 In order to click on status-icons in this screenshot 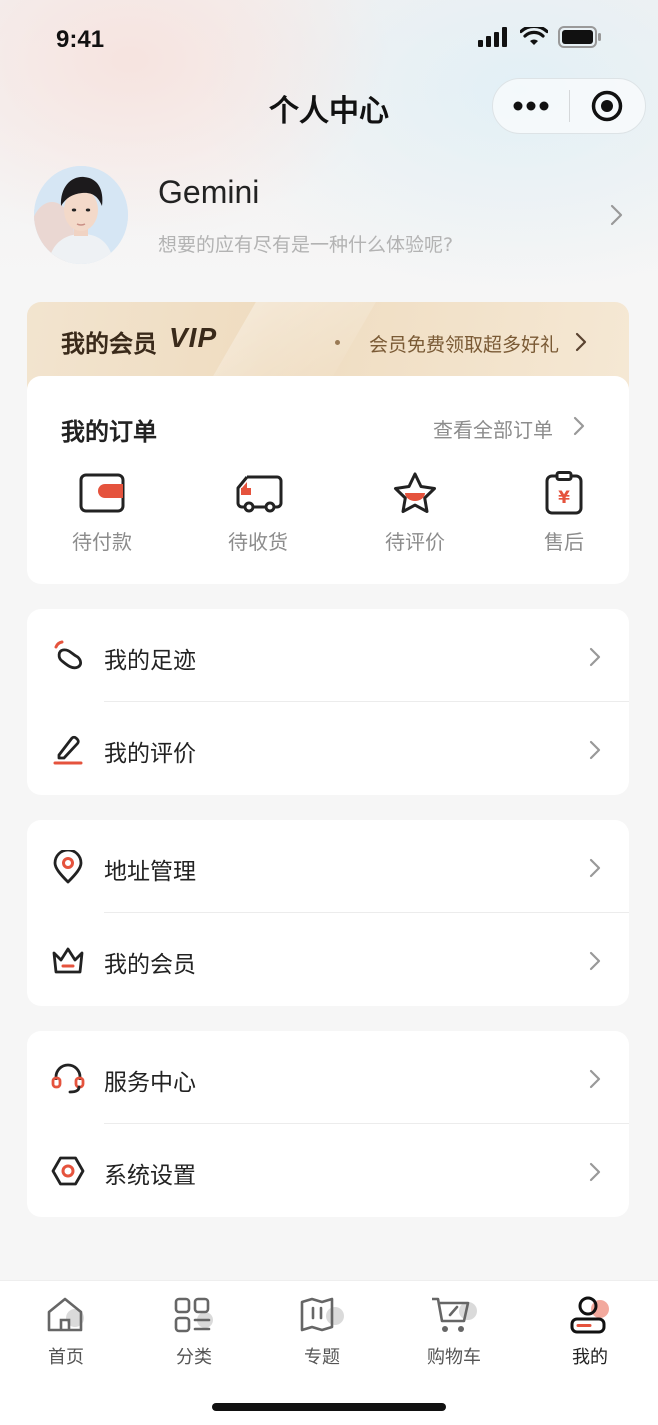, I will do `click(540, 37)`.